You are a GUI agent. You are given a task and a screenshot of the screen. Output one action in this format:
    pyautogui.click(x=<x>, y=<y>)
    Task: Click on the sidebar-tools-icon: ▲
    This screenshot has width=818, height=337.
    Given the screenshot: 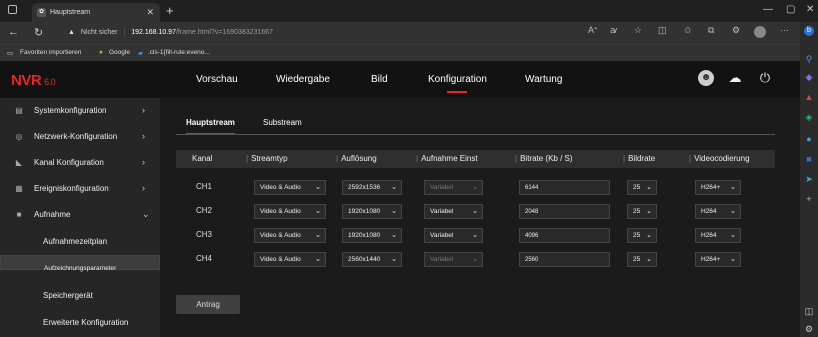 What is the action you would take?
    pyautogui.click(x=809, y=97)
    